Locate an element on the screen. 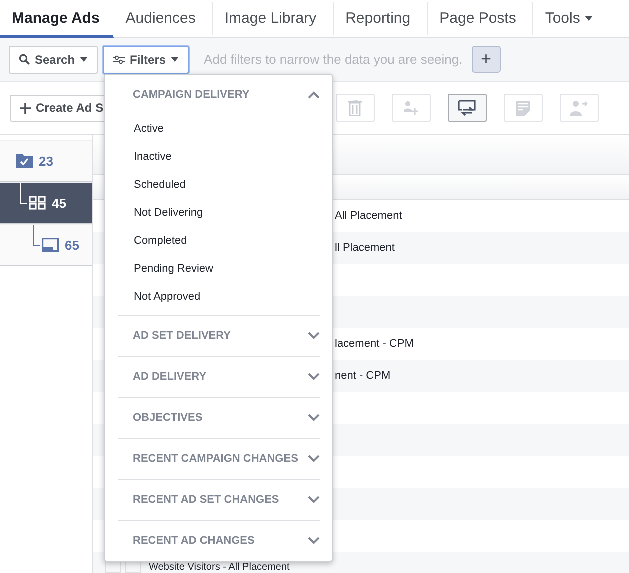 This screenshot has width=629, height=573. nav-tab: Audiences is located at coordinates (163, 18).